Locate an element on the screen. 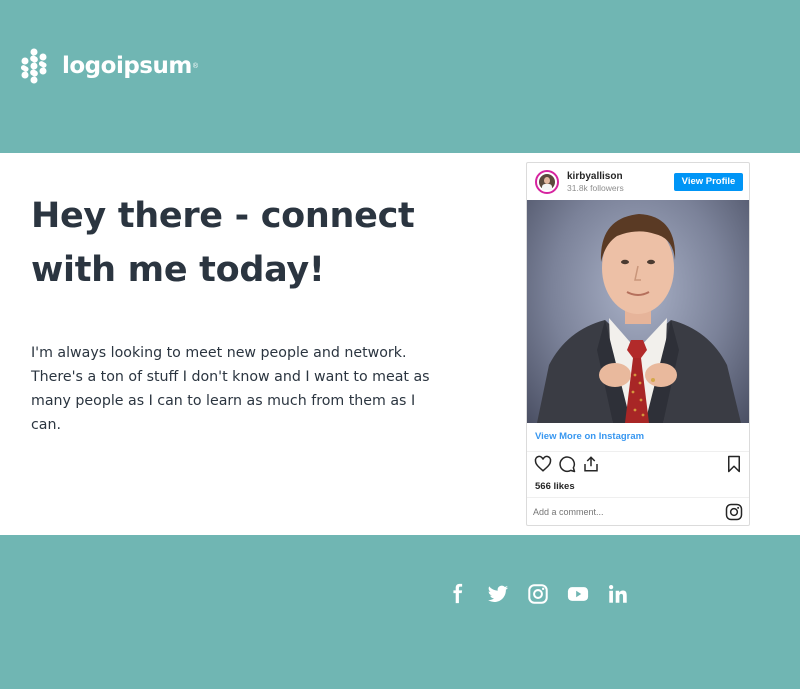  instagram-username: kirbyallison is located at coordinates (595, 176).